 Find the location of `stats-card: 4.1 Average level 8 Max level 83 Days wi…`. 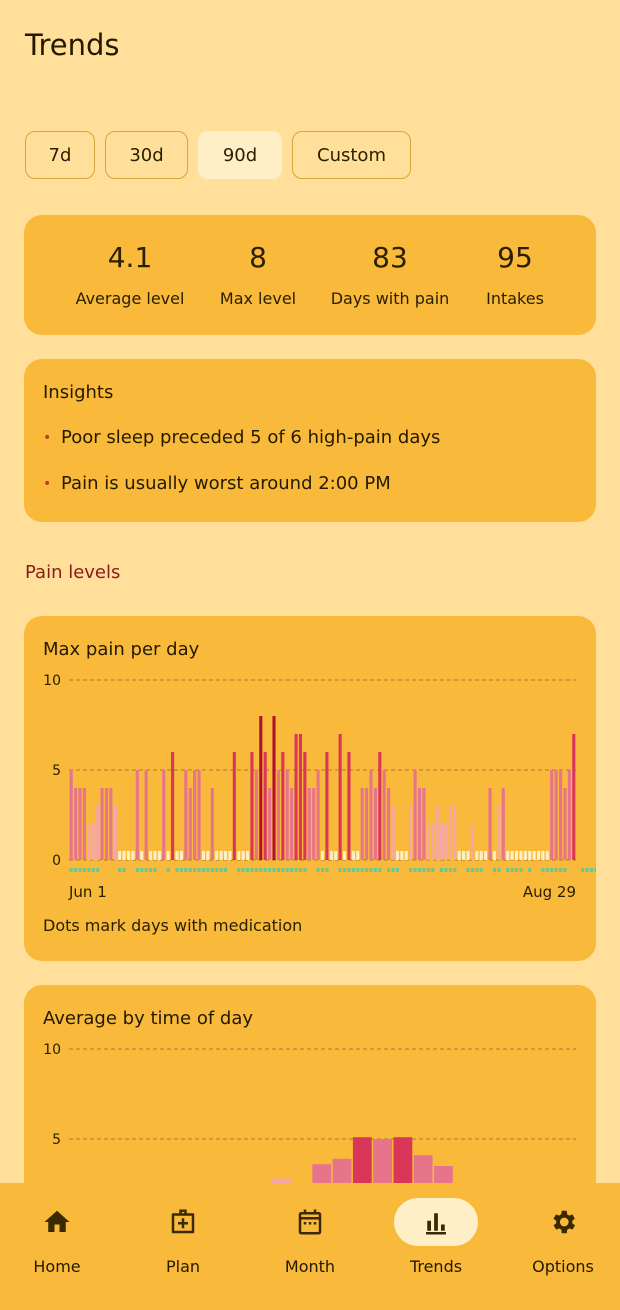

stats-card: 4.1 Average level 8 Max level 83 Days wi… is located at coordinates (310, 275).